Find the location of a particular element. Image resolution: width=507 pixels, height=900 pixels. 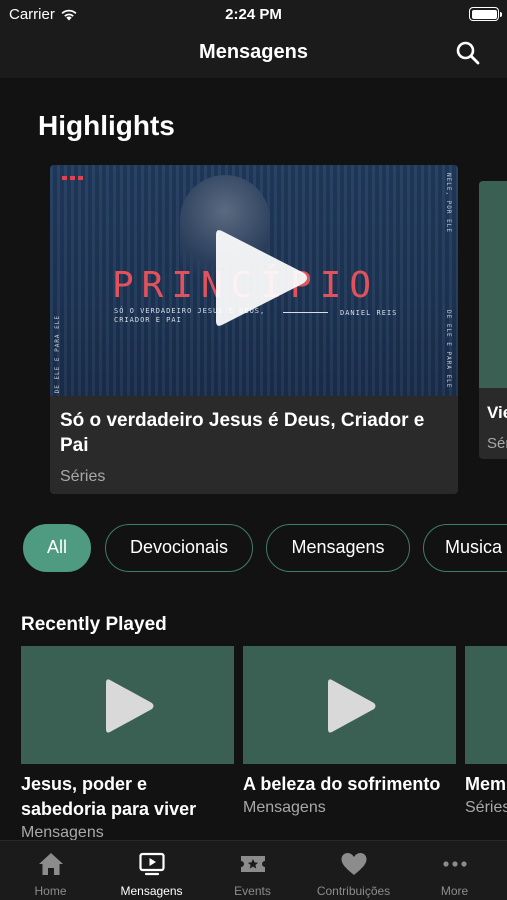

status-bar: Carrier 2:24 PM is located at coordinates (253, 15).